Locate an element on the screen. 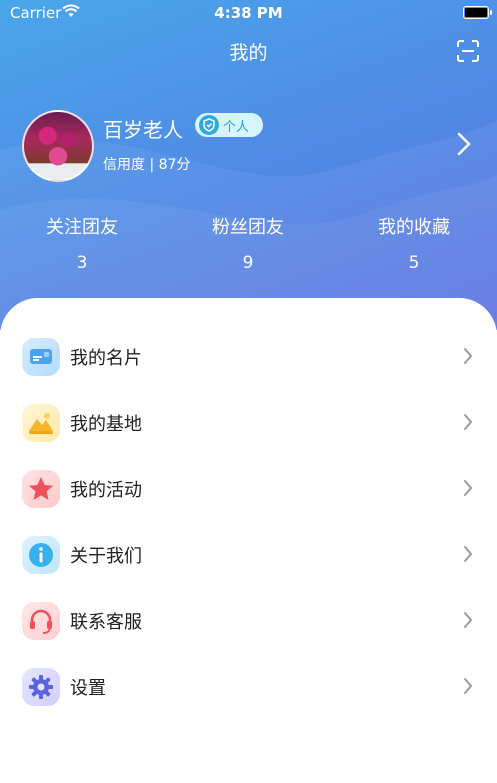 This screenshot has width=497, height=783. info-icon is located at coordinates (41, 555).